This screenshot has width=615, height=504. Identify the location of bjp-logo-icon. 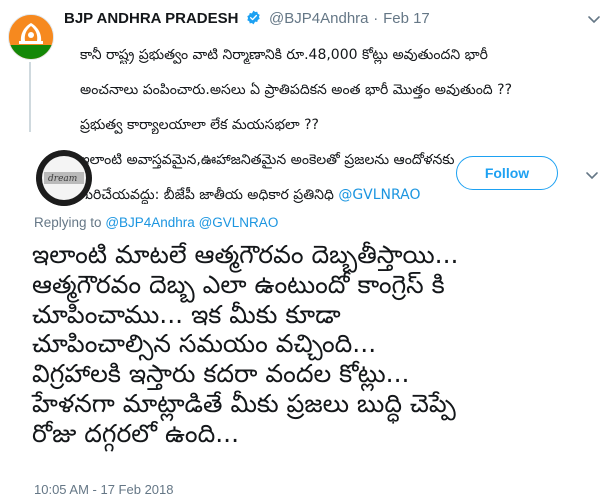
(31, 37).